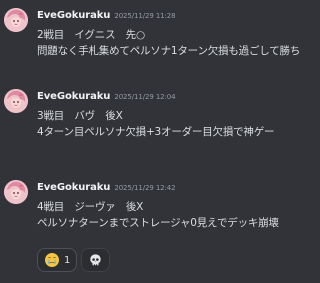  I want to click on message-line: 2戦目 イグニス 先○, so click(91, 35).